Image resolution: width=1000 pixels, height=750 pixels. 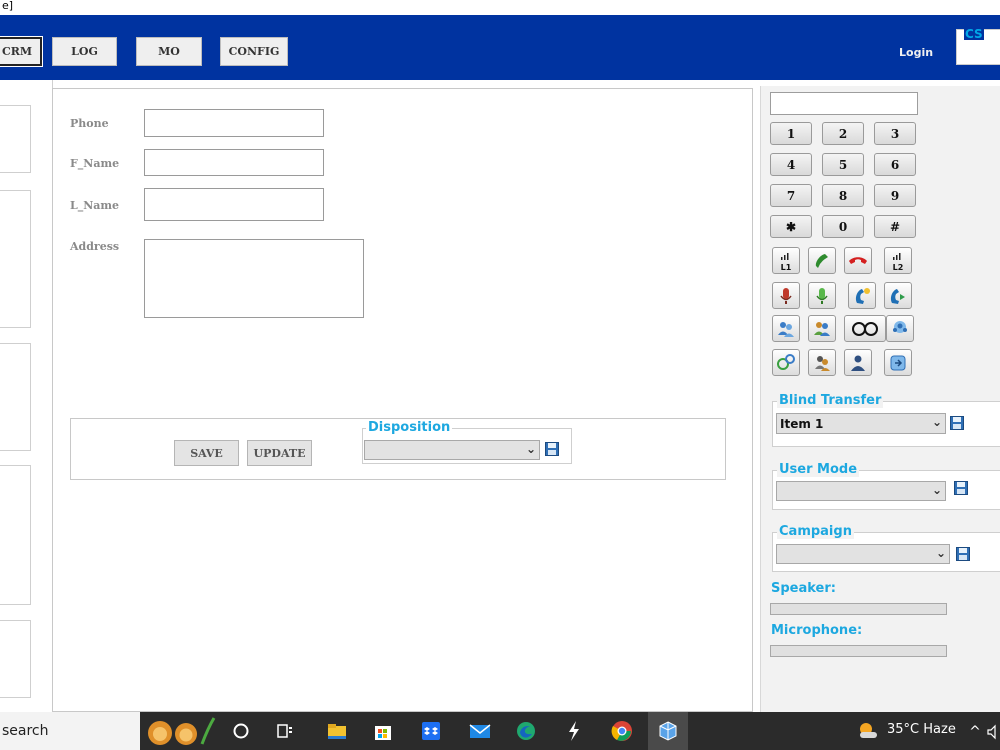 I want to click on voicemail-button, so click(x=865, y=328).